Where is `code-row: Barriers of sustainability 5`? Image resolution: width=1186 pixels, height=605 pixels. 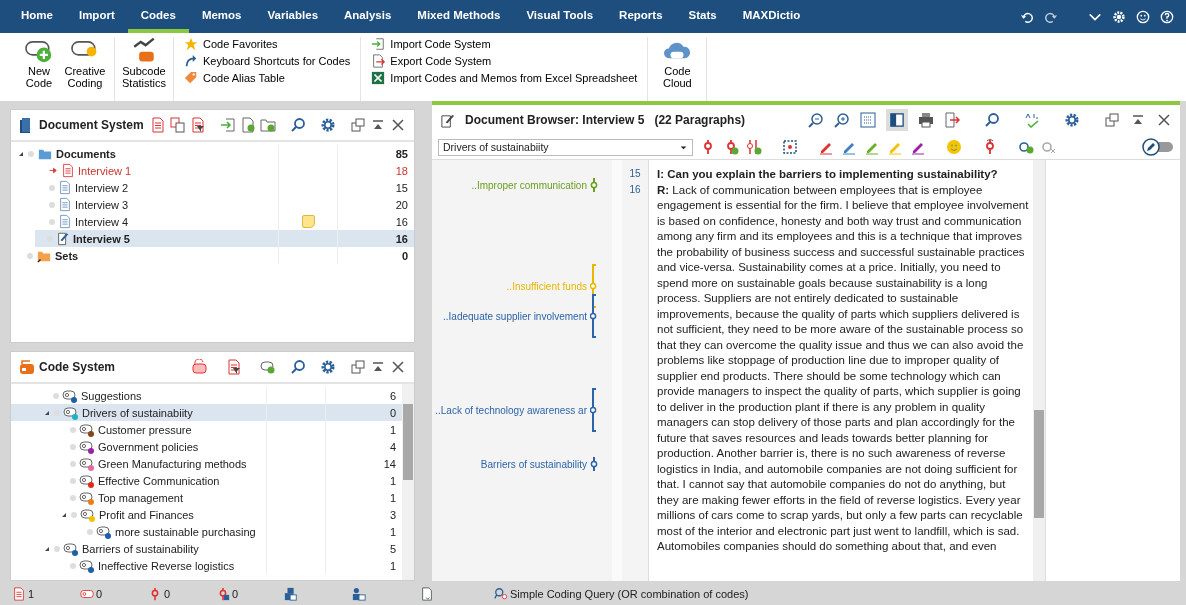
code-row: Barriers of sustainability 5 is located at coordinates (206, 548).